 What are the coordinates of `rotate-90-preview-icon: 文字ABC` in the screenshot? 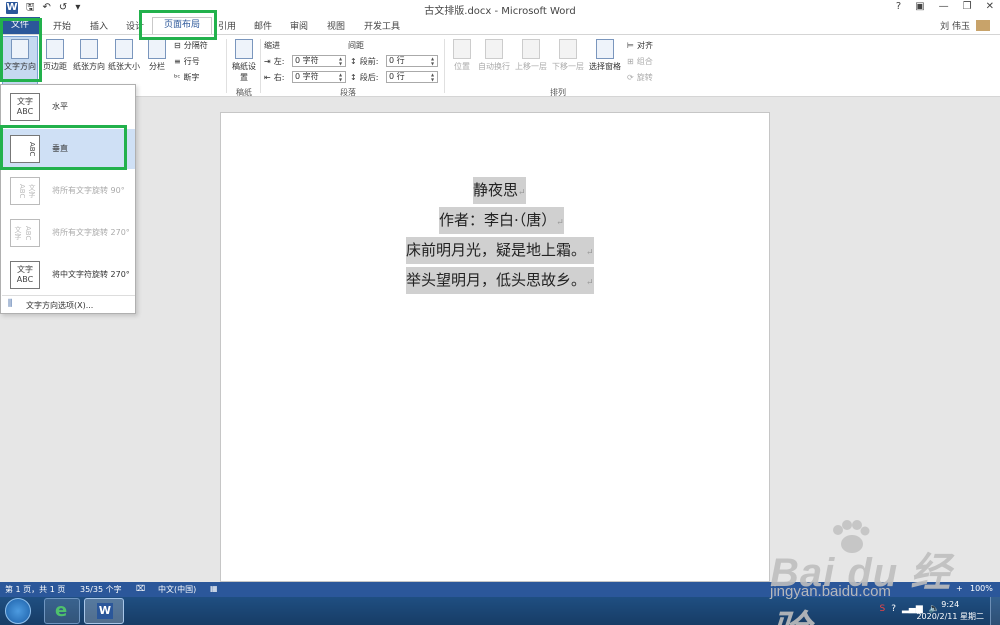 It's located at (25, 191).